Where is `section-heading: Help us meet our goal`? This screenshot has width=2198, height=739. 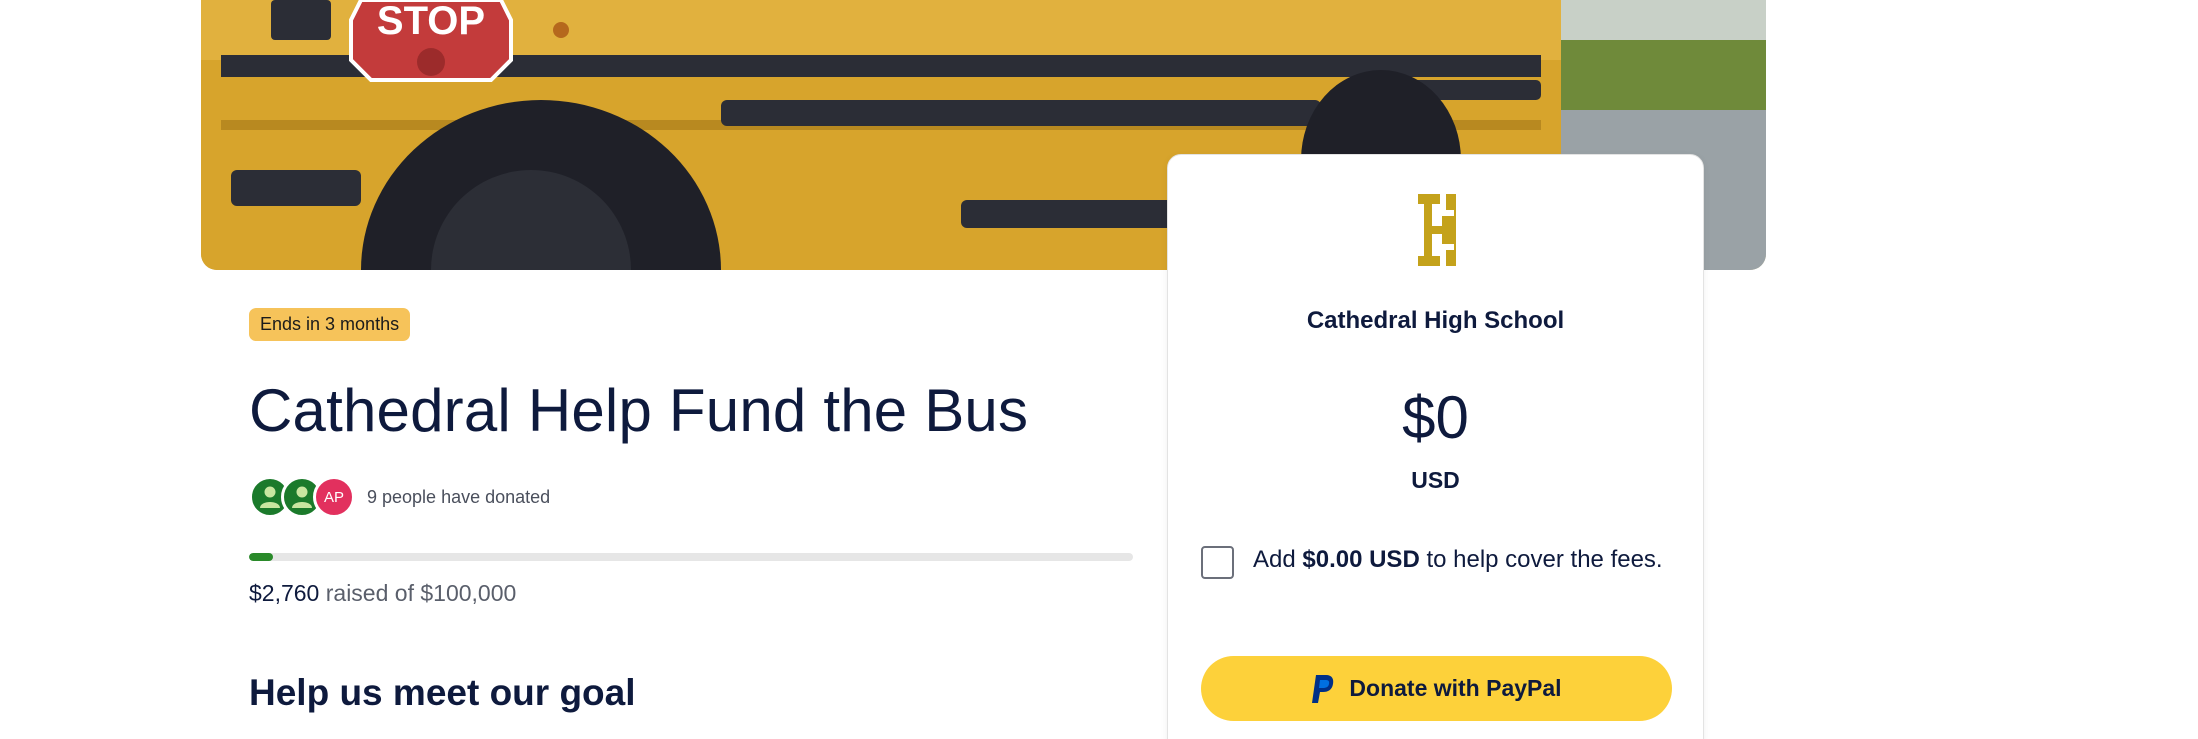 section-heading: Help us meet our goal is located at coordinates (442, 692).